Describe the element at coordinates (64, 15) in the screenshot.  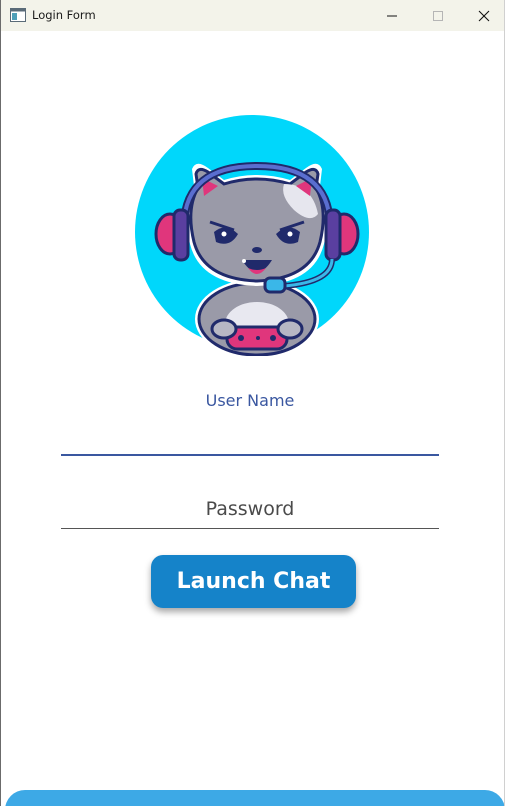
I see `window-title: Login Form` at that location.